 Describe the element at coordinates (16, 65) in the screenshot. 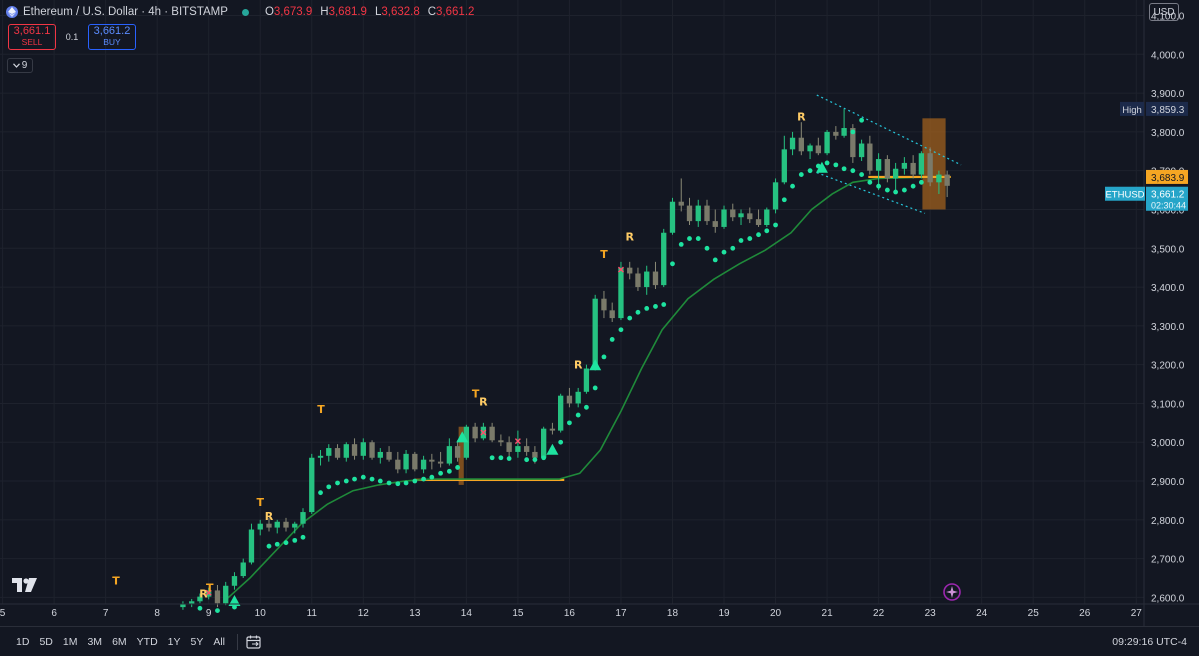

I see `chevron-down-icon` at that location.